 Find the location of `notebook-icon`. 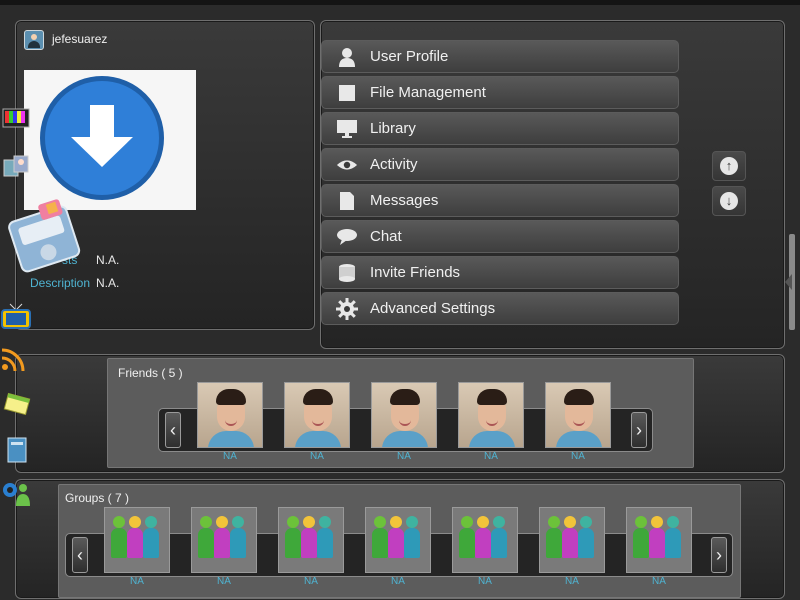

notebook-icon is located at coordinates (17, 450).